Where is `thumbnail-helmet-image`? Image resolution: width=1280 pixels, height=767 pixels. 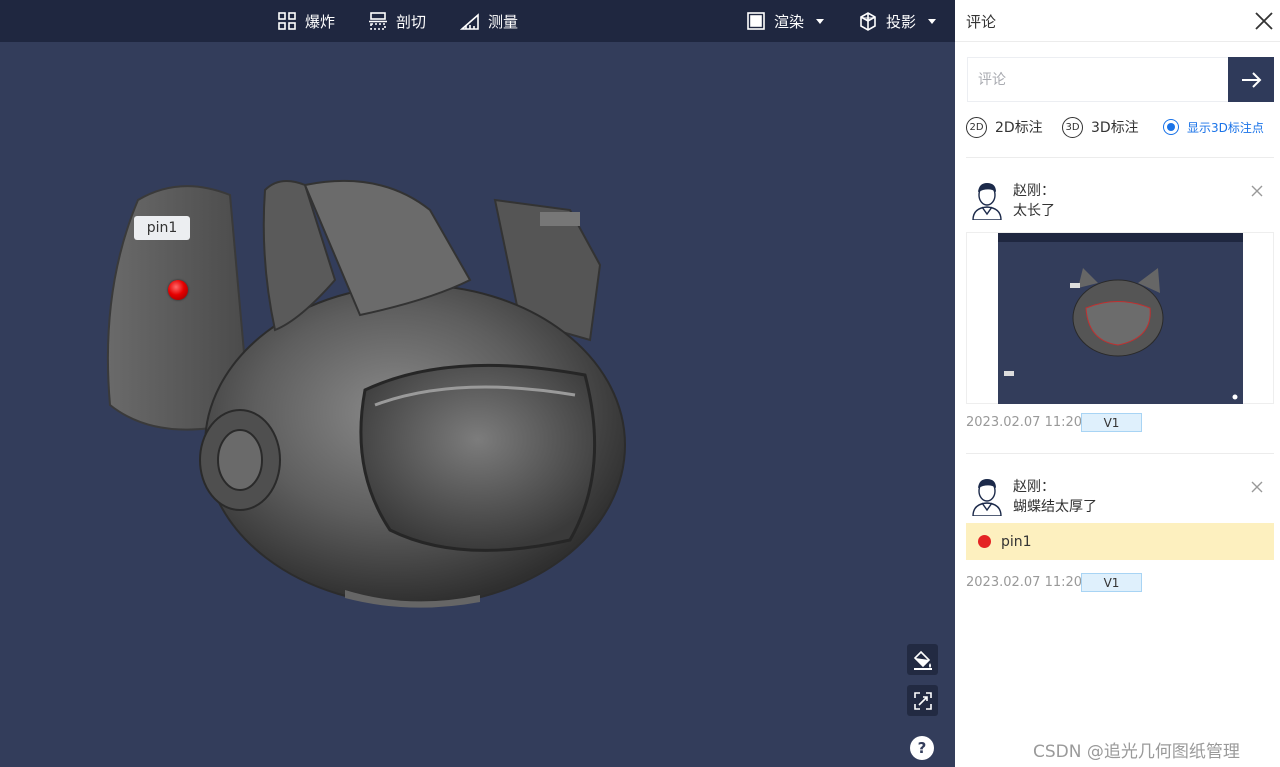
thumbnail-helmet-image is located at coordinates (1121, 334).